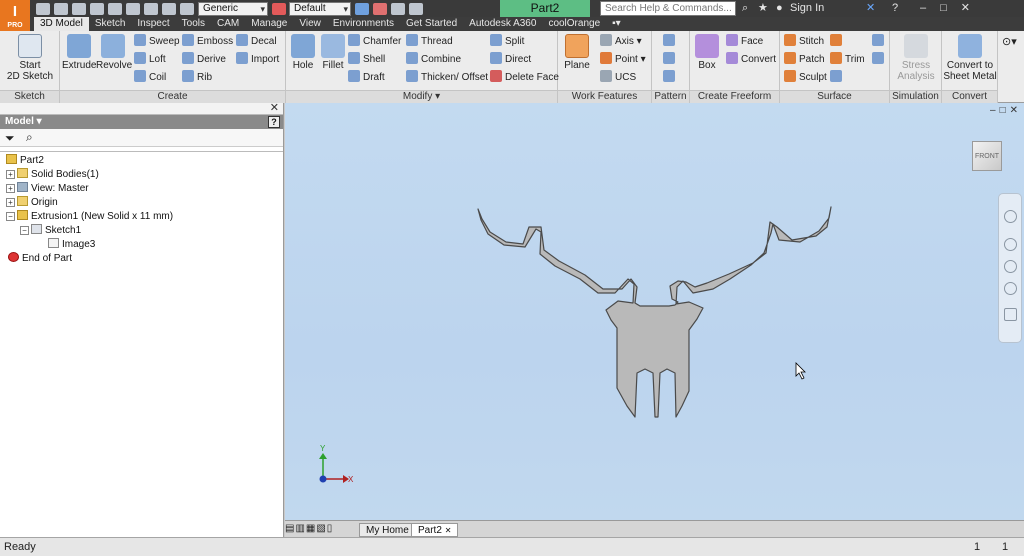 The height and width of the screenshot is (556, 1024). Describe the element at coordinates (40, 259) in the screenshot. I see `tree-node-end-of-part: End of Part` at that location.